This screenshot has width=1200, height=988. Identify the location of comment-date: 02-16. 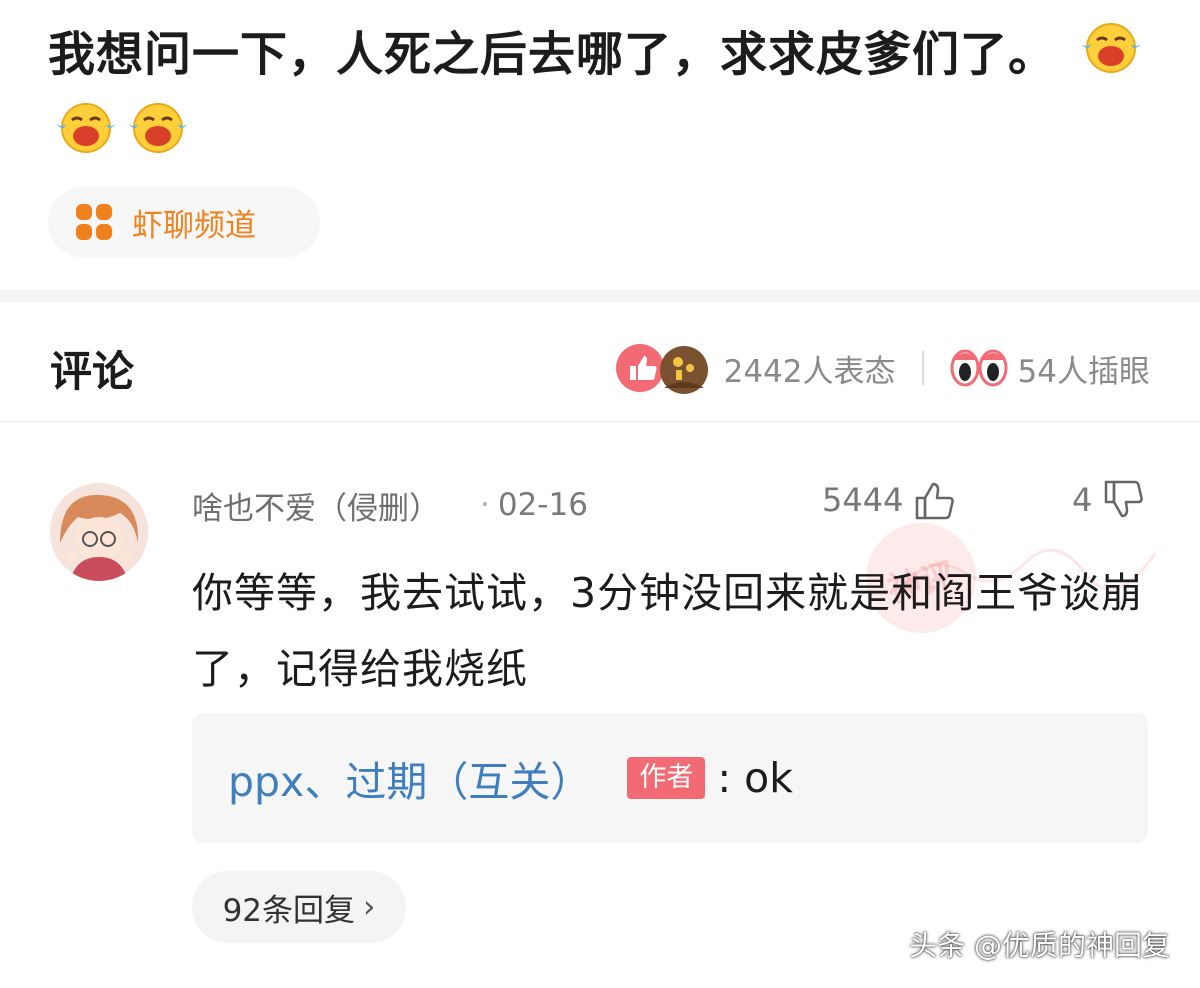
(542, 505).